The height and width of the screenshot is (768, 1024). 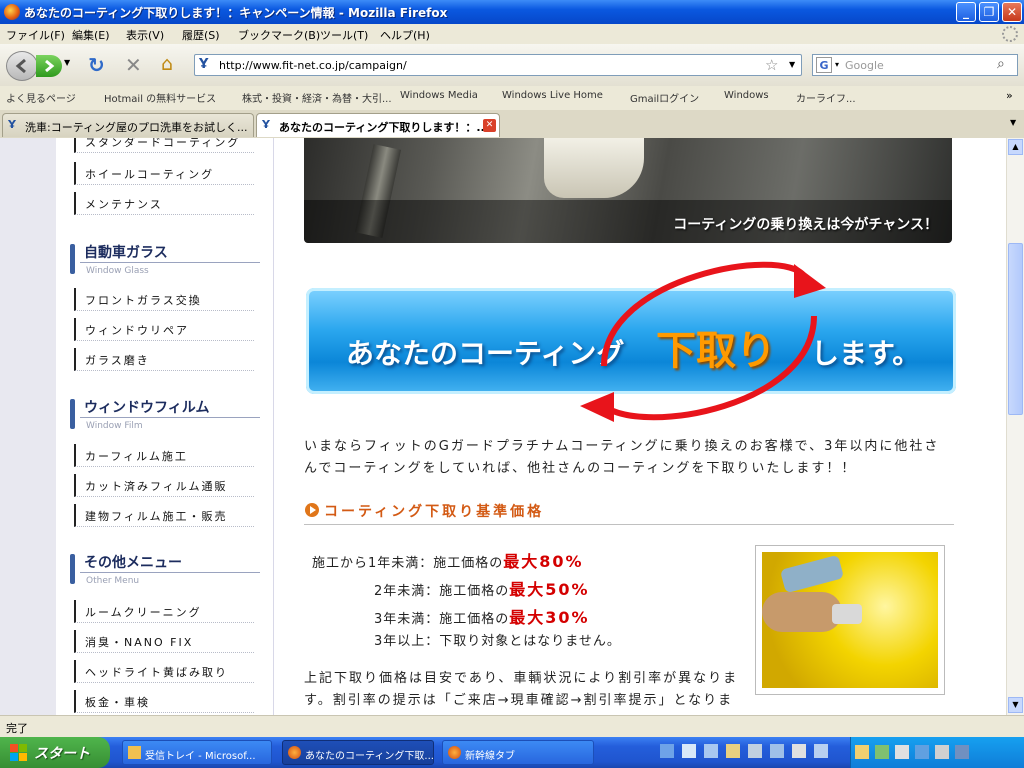 What do you see at coordinates (434, 512) in the screenshot?
I see `section-title: コーティング下取り基準価格` at bounding box center [434, 512].